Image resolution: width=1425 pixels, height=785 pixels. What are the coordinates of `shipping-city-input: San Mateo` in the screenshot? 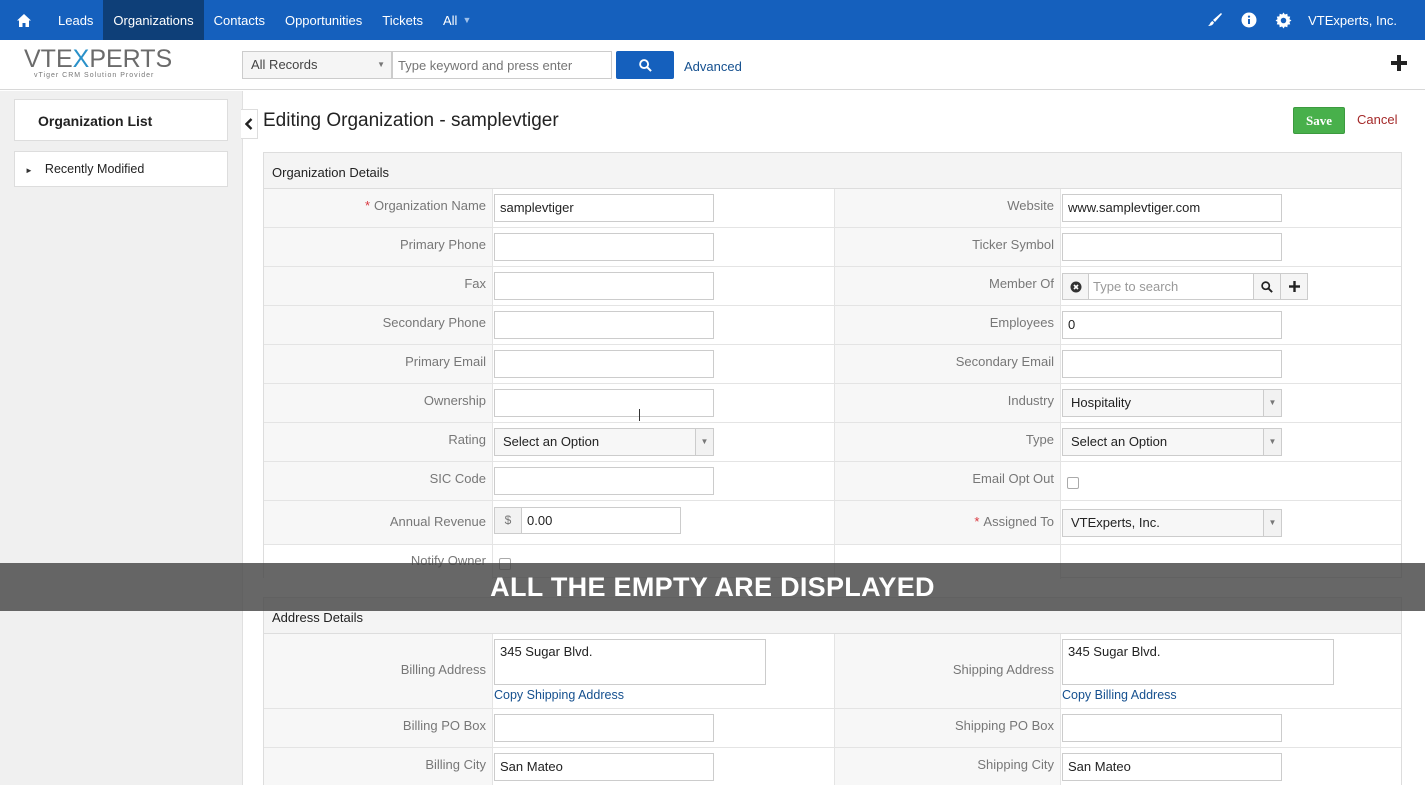 It's located at (1172, 767).